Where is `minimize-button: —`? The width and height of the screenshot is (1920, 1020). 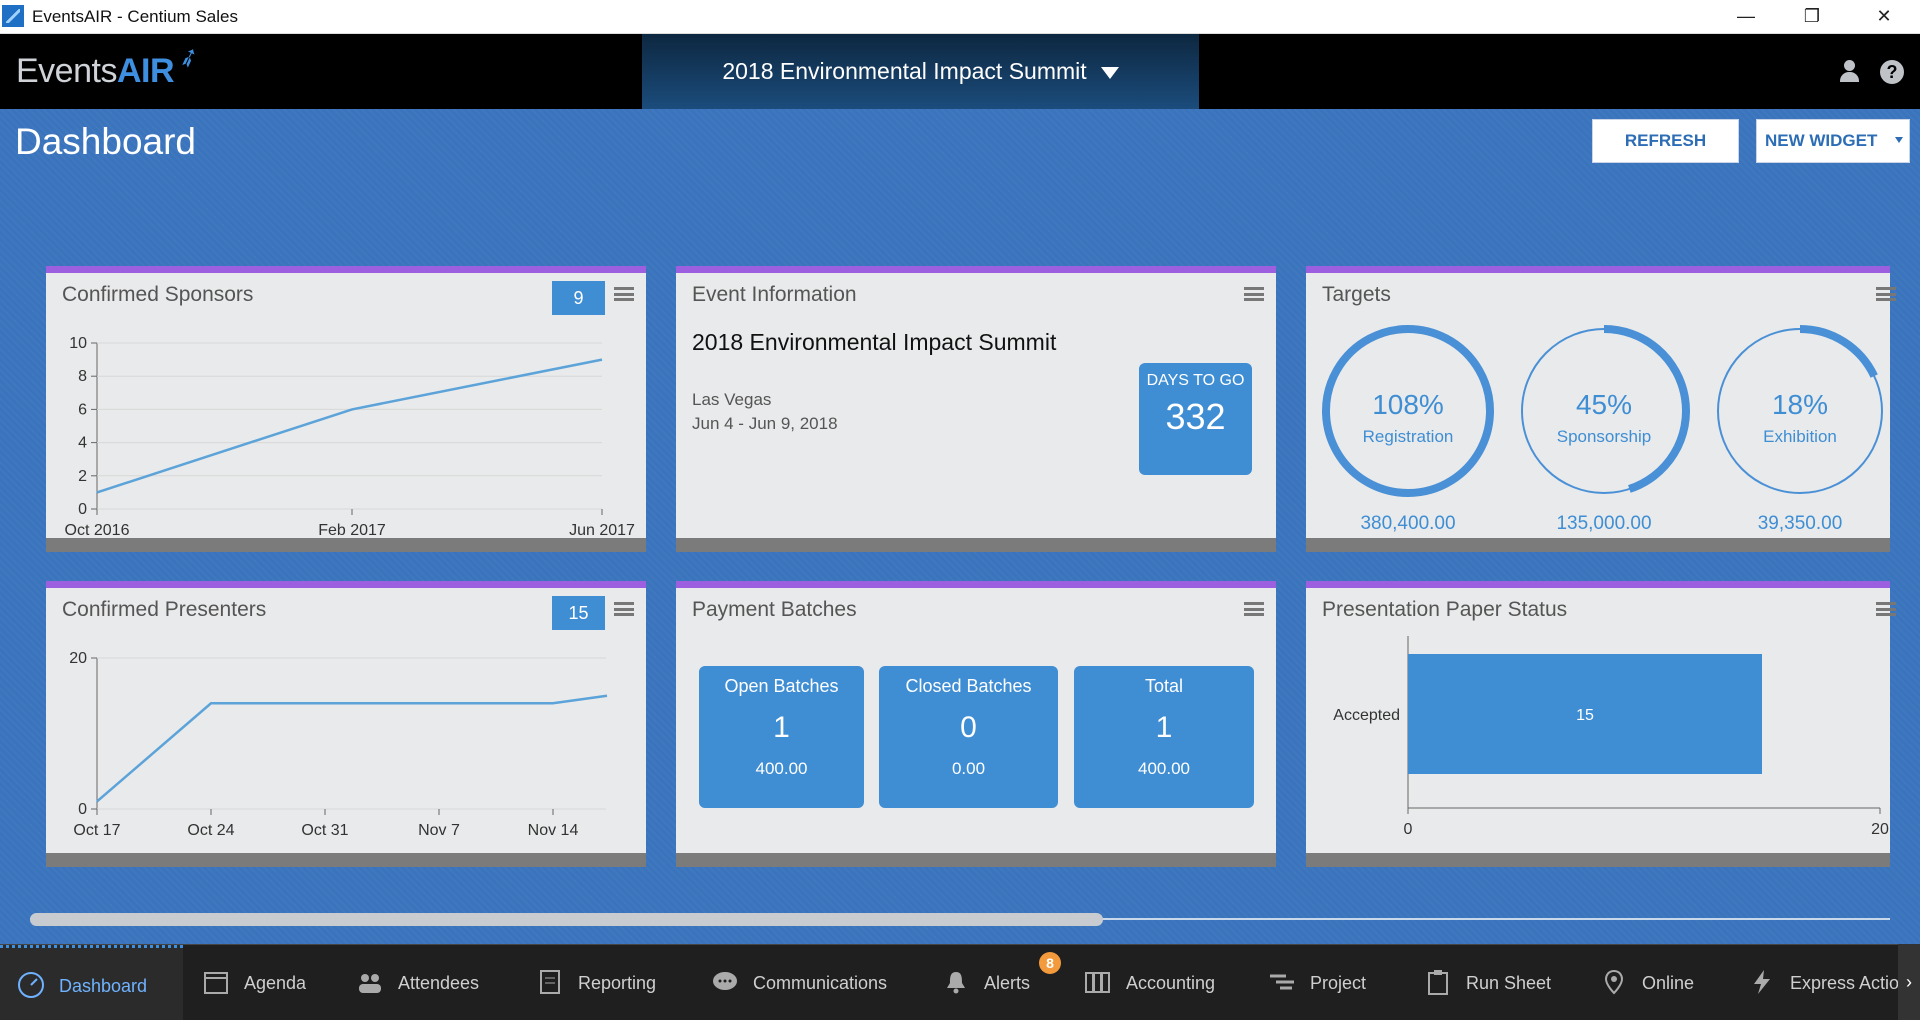 minimize-button: — is located at coordinates (1746, 17).